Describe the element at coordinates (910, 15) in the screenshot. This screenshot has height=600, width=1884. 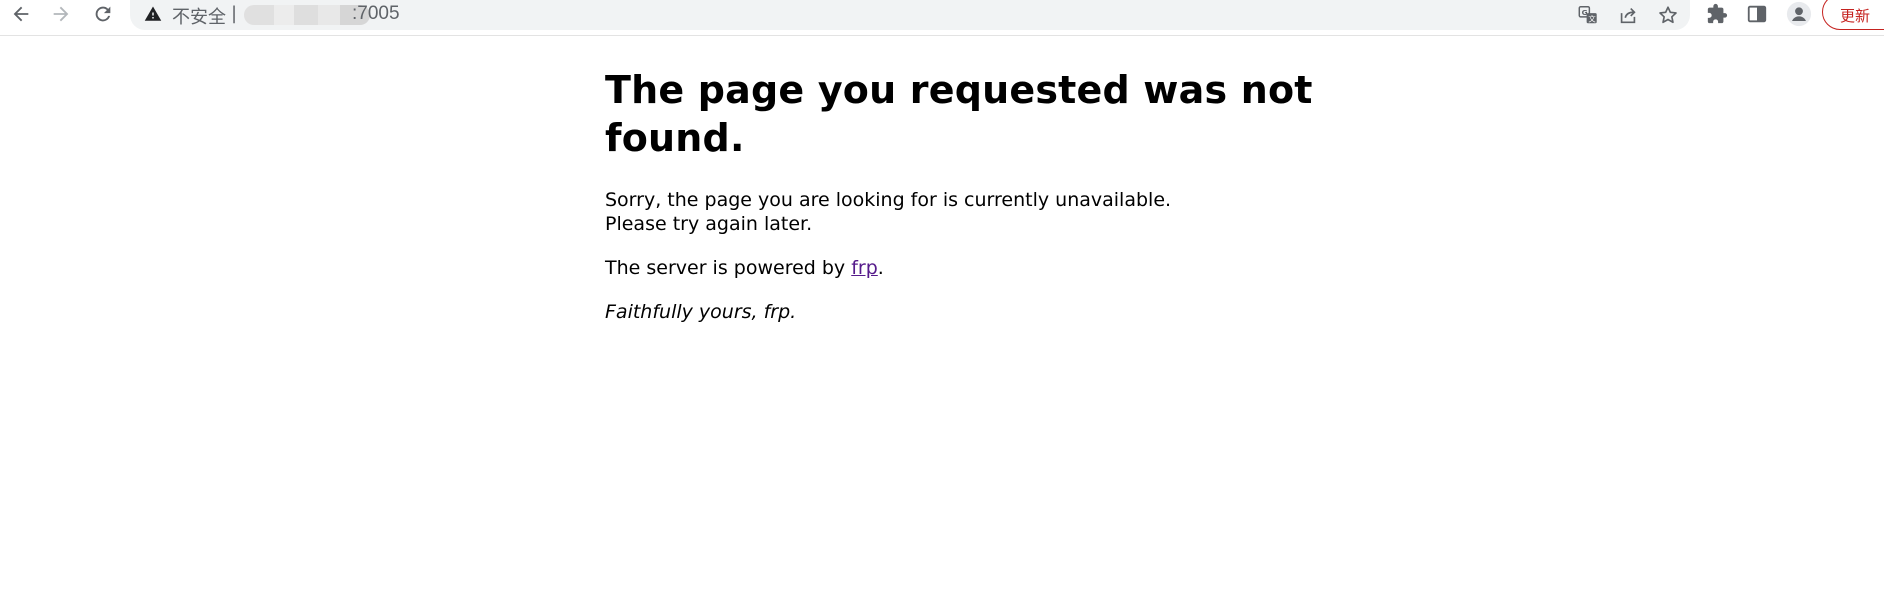
I see `address-bar: 不安全 | :7005 G 文` at that location.